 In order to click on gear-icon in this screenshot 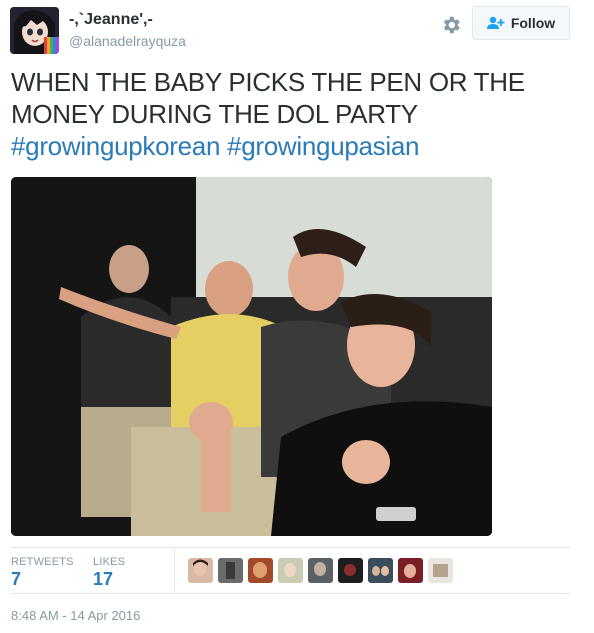, I will do `click(451, 25)`.